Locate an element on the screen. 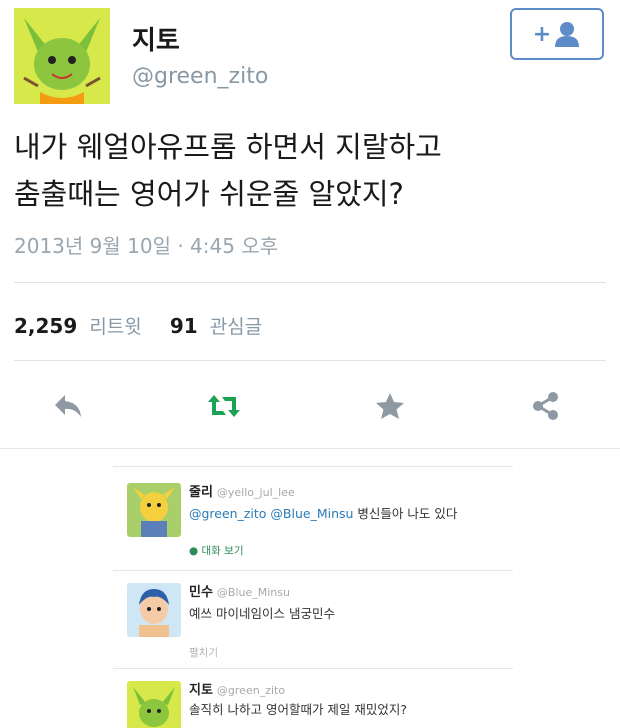 Image resolution: width=620 pixels, height=728 pixels. tweet-text: 내가 웨얼아유프롬 하면서 지랄하고 춤출때는 영어가 쉬운줄 알았지? is located at coordinates (309, 171).